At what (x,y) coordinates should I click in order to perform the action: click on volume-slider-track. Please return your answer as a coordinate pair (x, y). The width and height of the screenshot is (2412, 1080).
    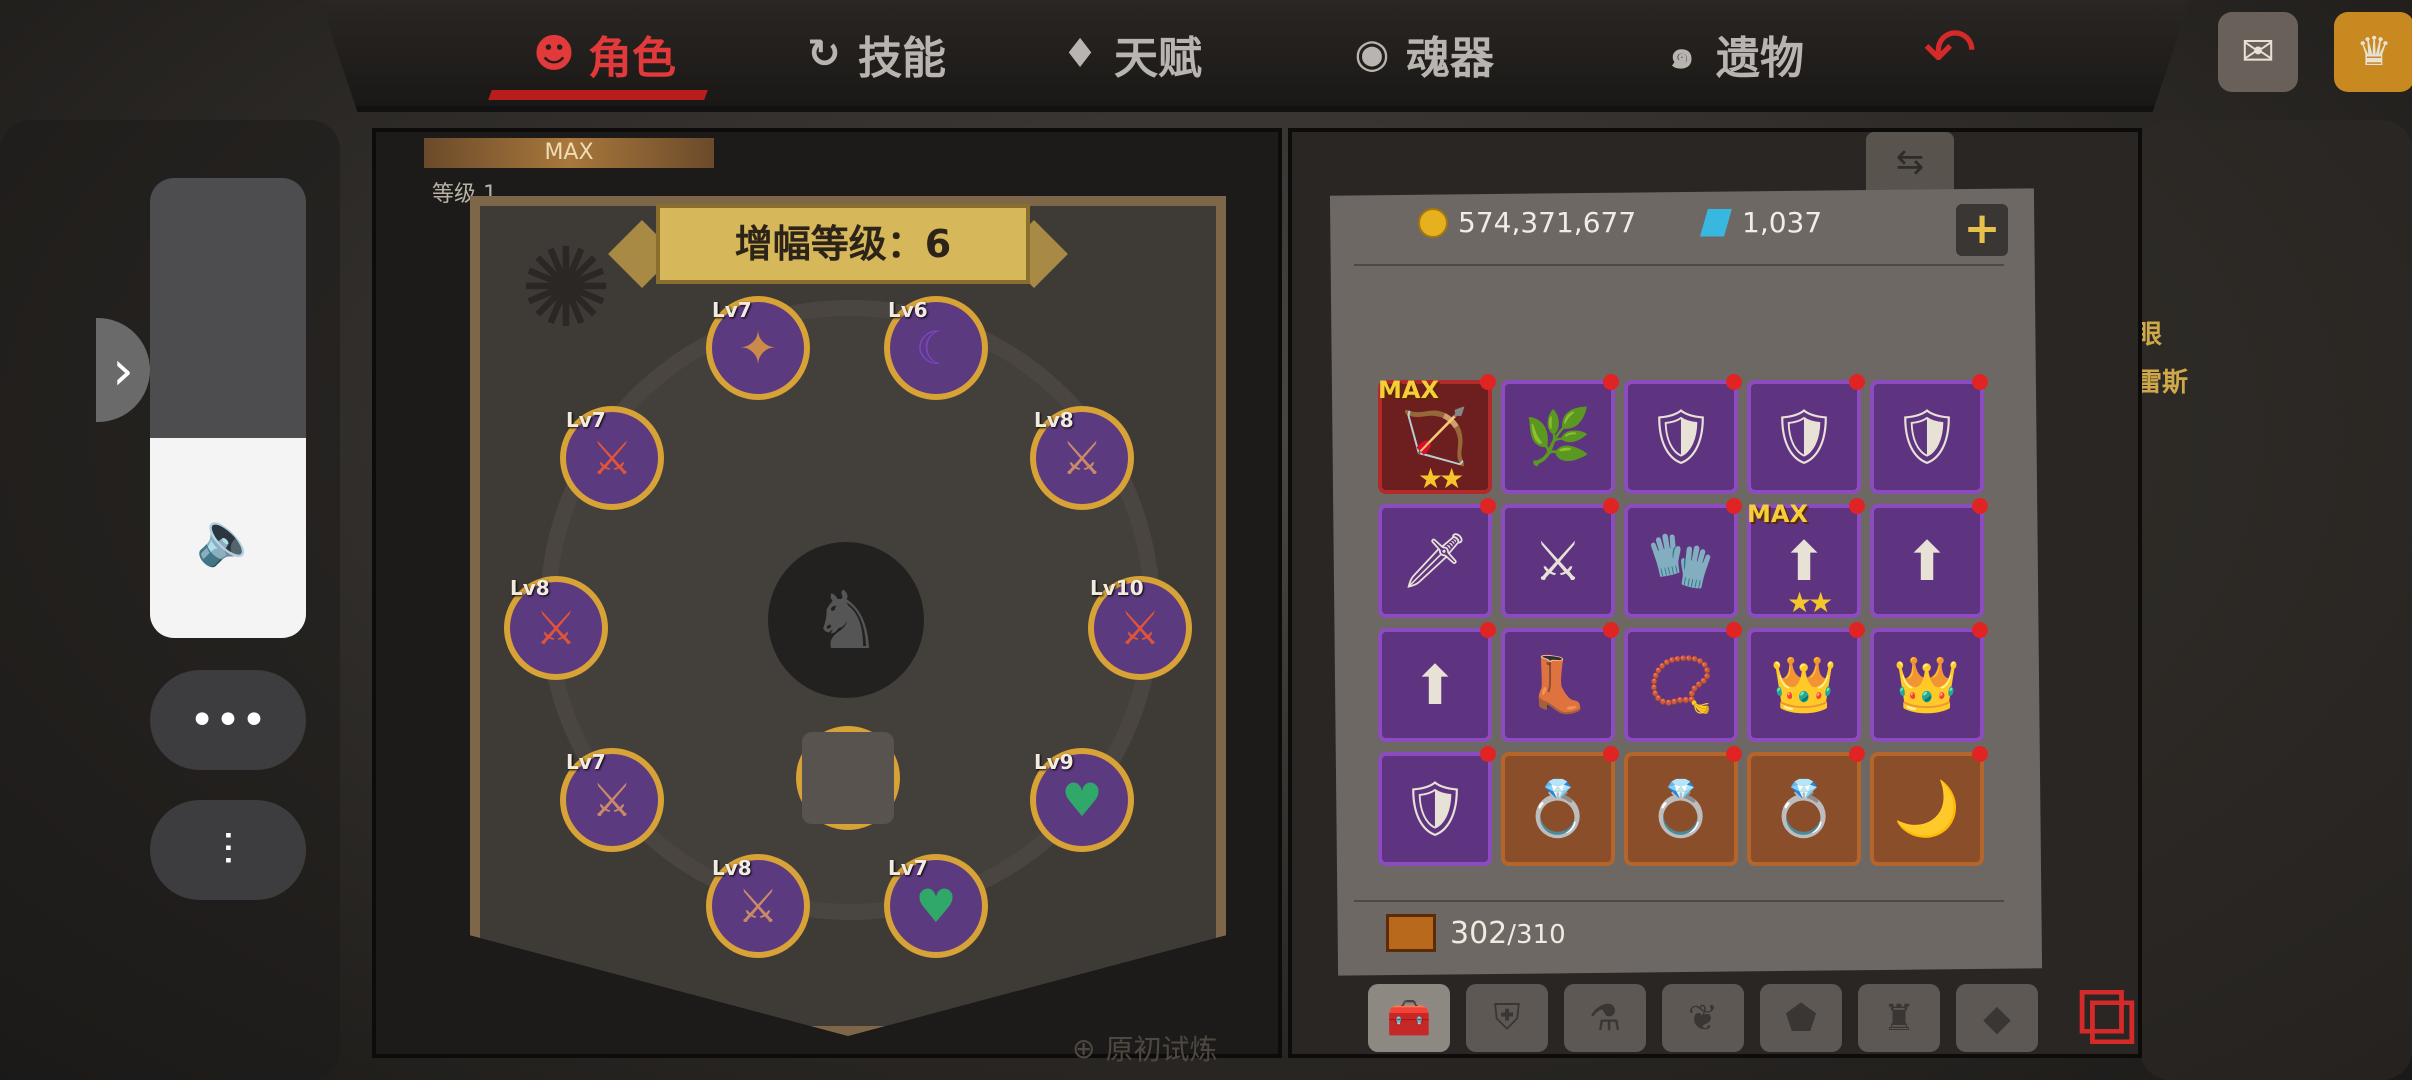
    Looking at the image, I should click on (228, 308).